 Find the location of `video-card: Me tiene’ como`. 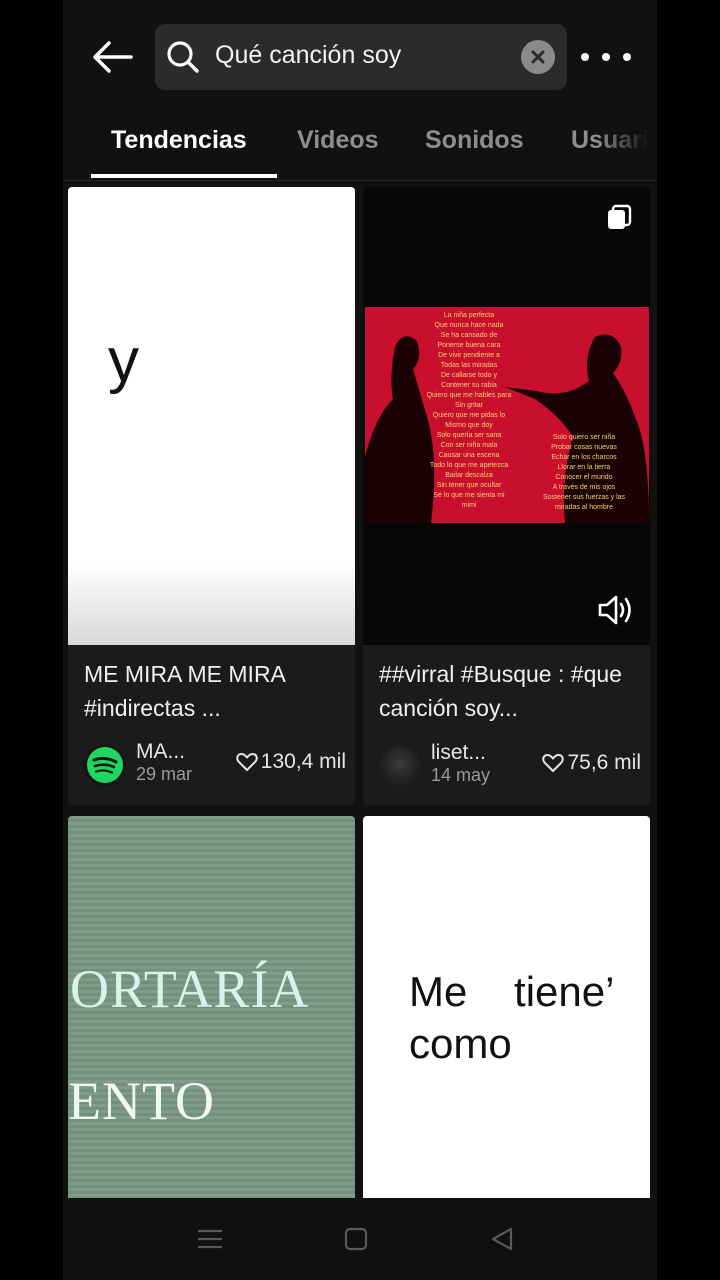

video-card: Me tiene’ como is located at coordinates (506, 1007).